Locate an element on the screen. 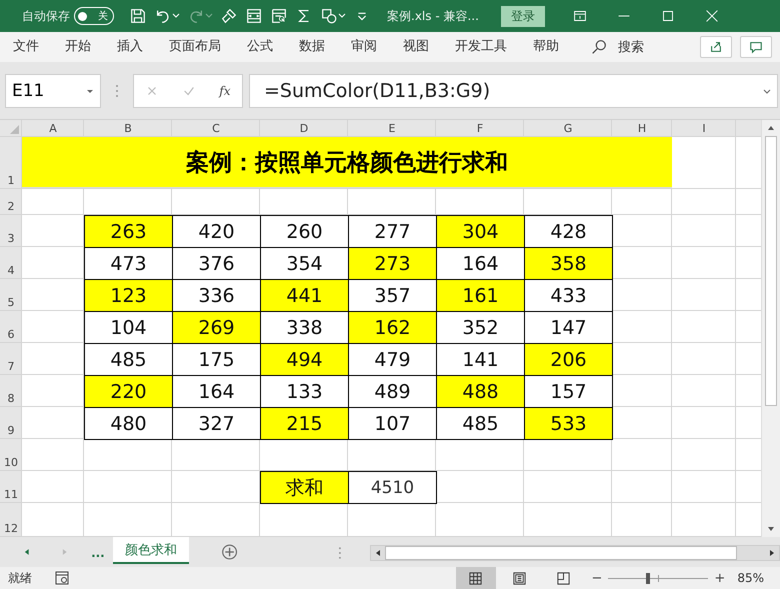 The image size is (780, 589). table-cell: 161 is located at coordinates (480, 295).